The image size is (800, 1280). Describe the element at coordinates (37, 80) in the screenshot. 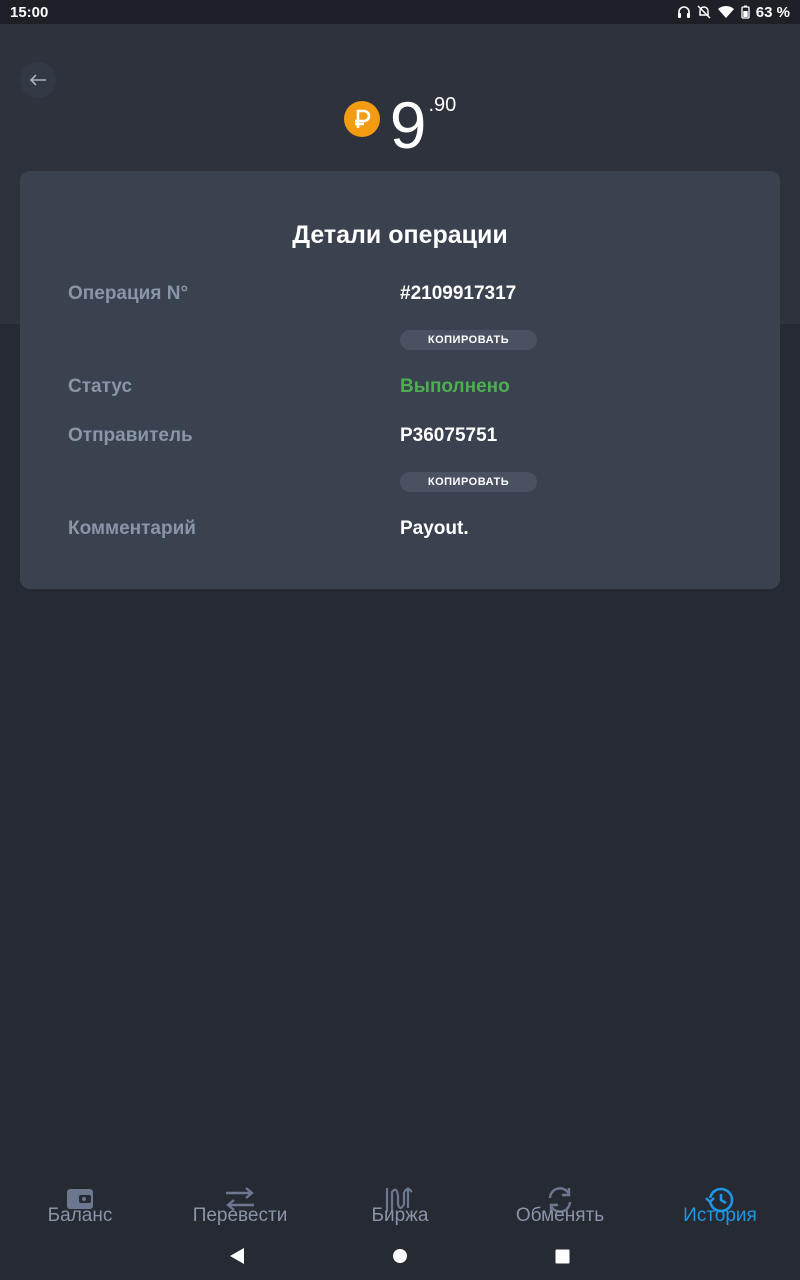

I see `arrow-left-icon` at that location.